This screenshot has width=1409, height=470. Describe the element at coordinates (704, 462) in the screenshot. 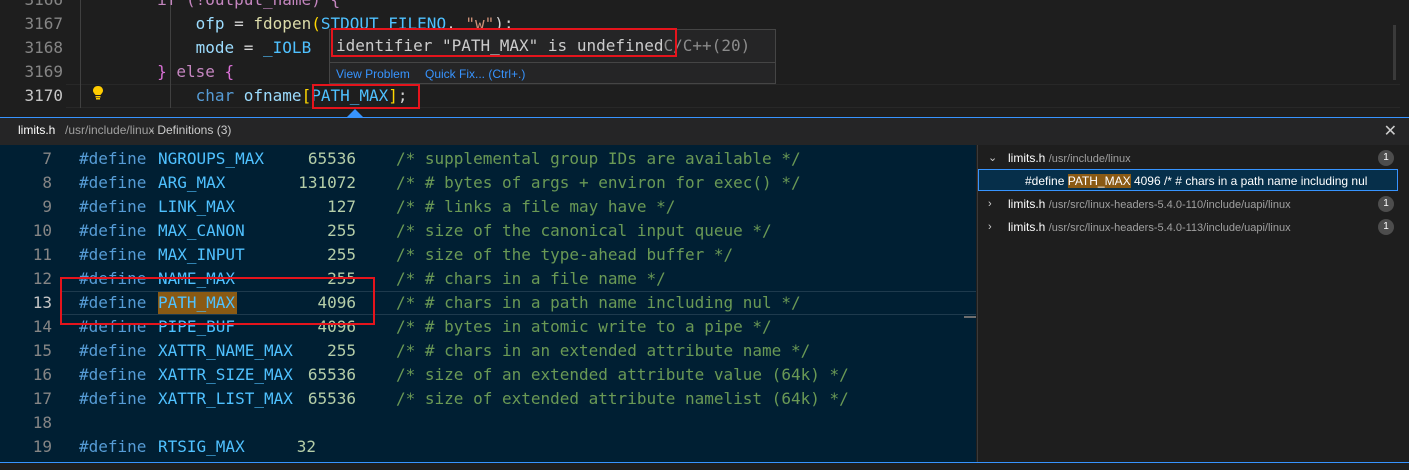

I see `peek-bottom-border` at that location.